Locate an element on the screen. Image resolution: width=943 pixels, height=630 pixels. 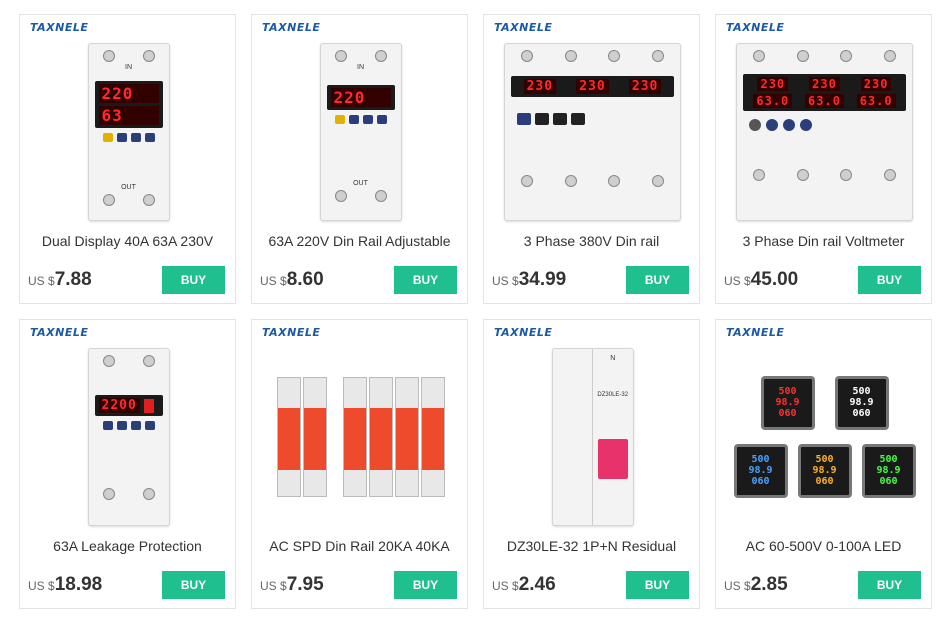
three-phase-meter: 230 230 230 63.0 63.0 63.0 is located at coordinates (824, 132).